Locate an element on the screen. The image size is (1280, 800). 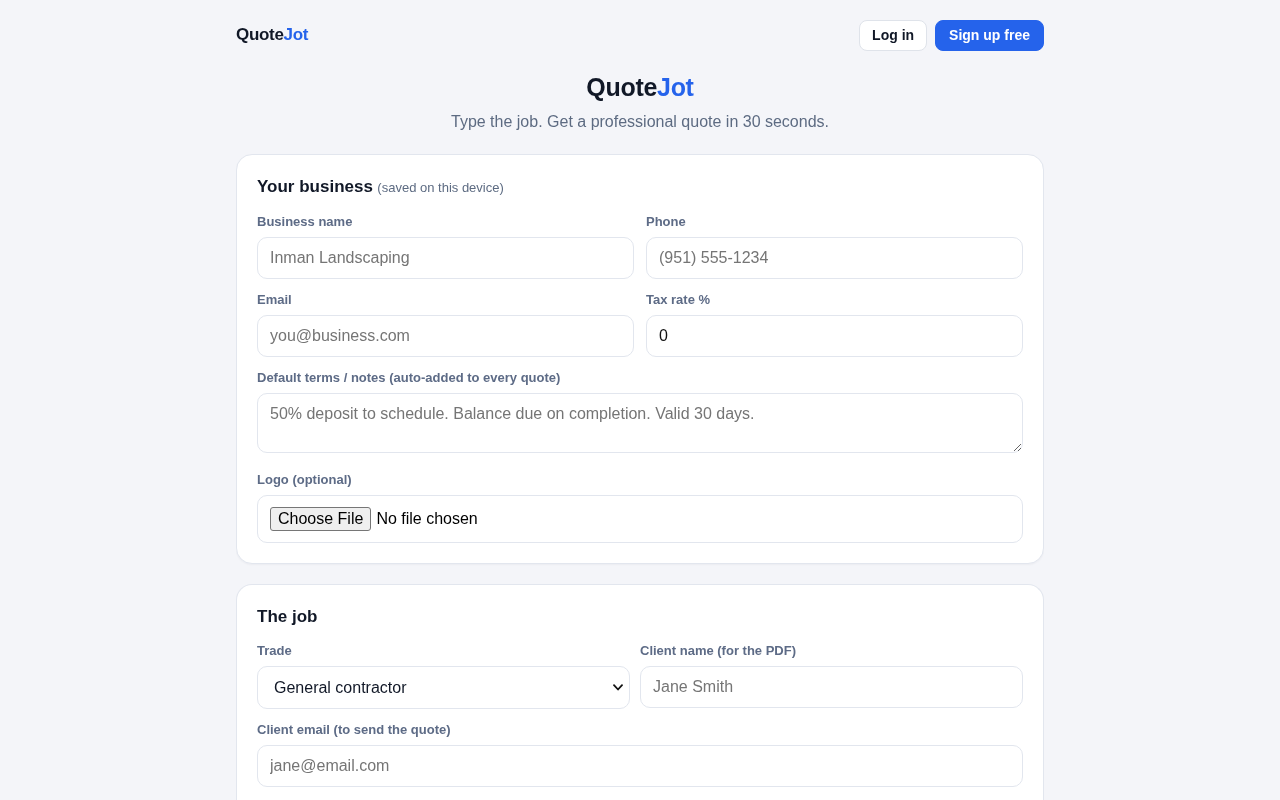
field-label: Phone is located at coordinates (666, 222).